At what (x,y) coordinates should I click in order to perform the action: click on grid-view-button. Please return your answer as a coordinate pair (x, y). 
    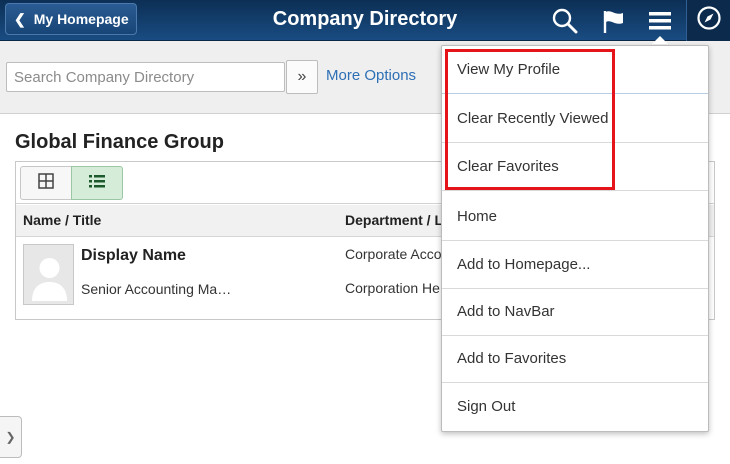
    Looking at the image, I should click on (46, 183).